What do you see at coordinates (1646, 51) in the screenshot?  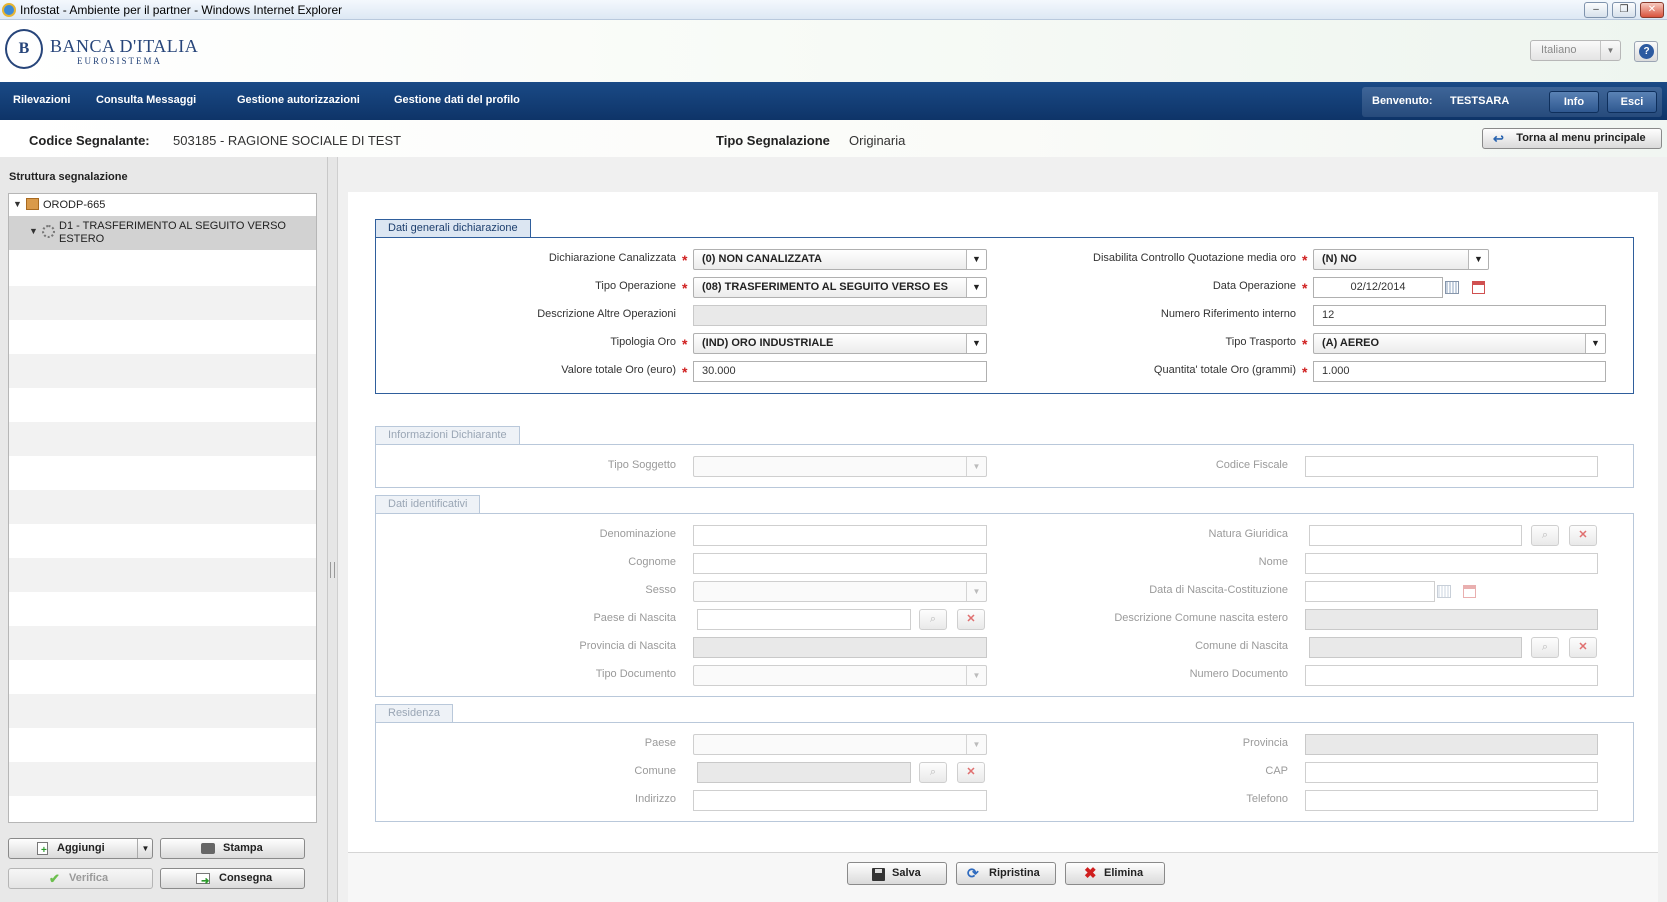 I see `help-button: ?` at bounding box center [1646, 51].